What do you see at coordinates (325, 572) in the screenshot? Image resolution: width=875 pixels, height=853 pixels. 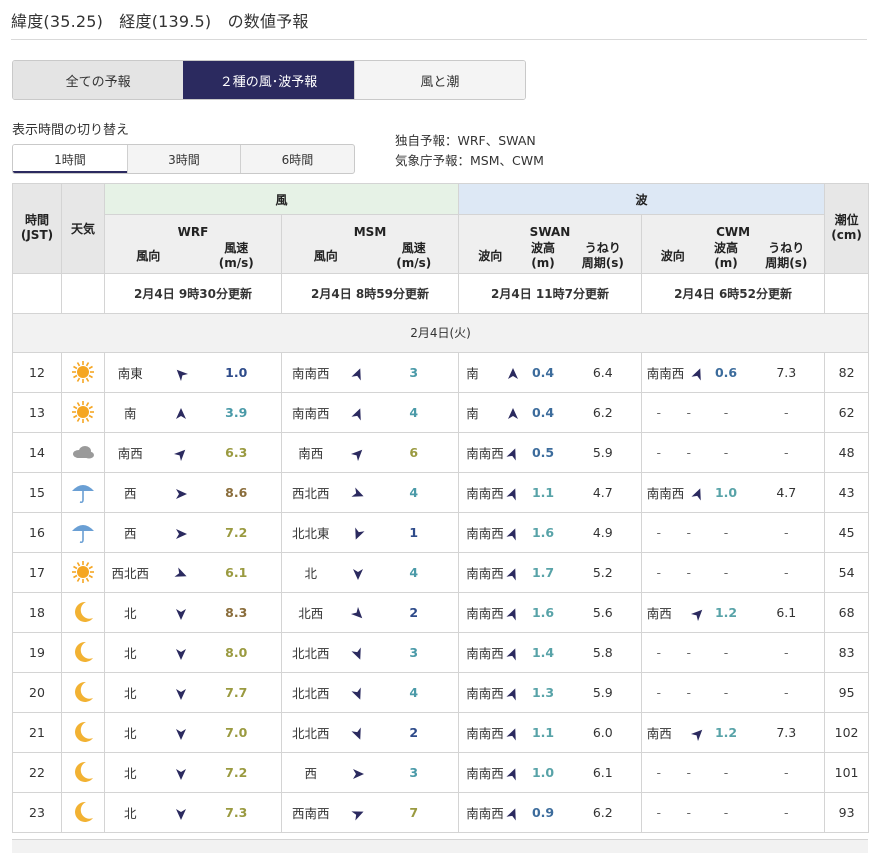 I see `row-msm-dir: 北` at bounding box center [325, 572].